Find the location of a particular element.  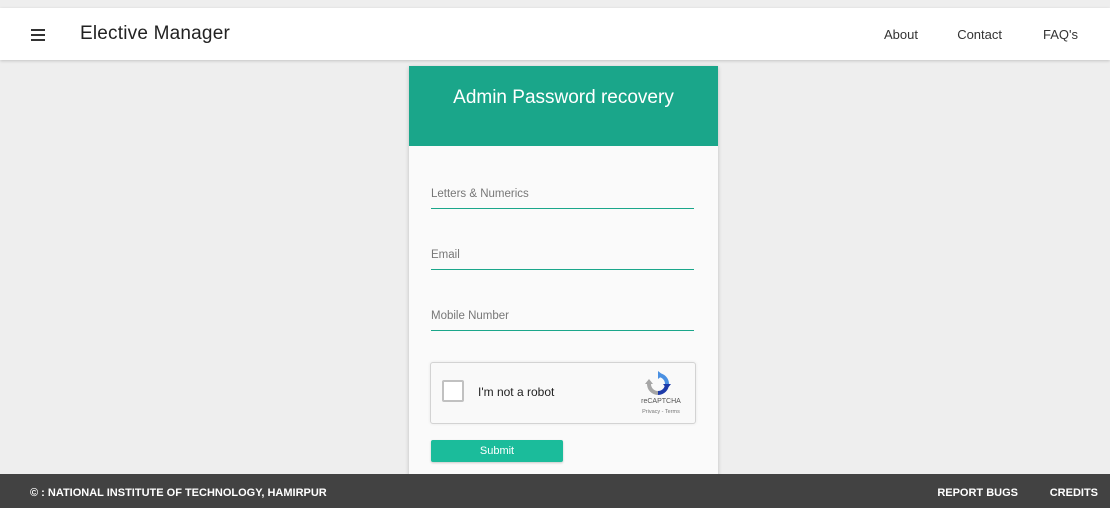

nav-faqs-link: FAQ's is located at coordinates (1060, 34).